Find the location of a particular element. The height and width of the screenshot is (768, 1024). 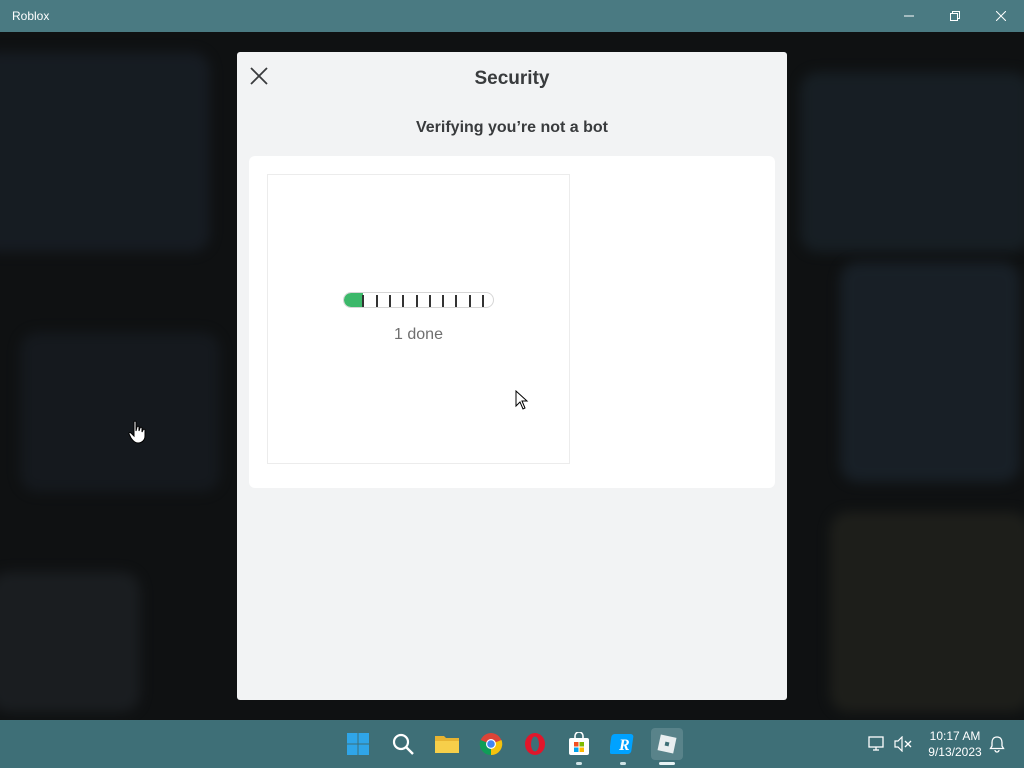

file-explorer-icon is located at coordinates (447, 744).